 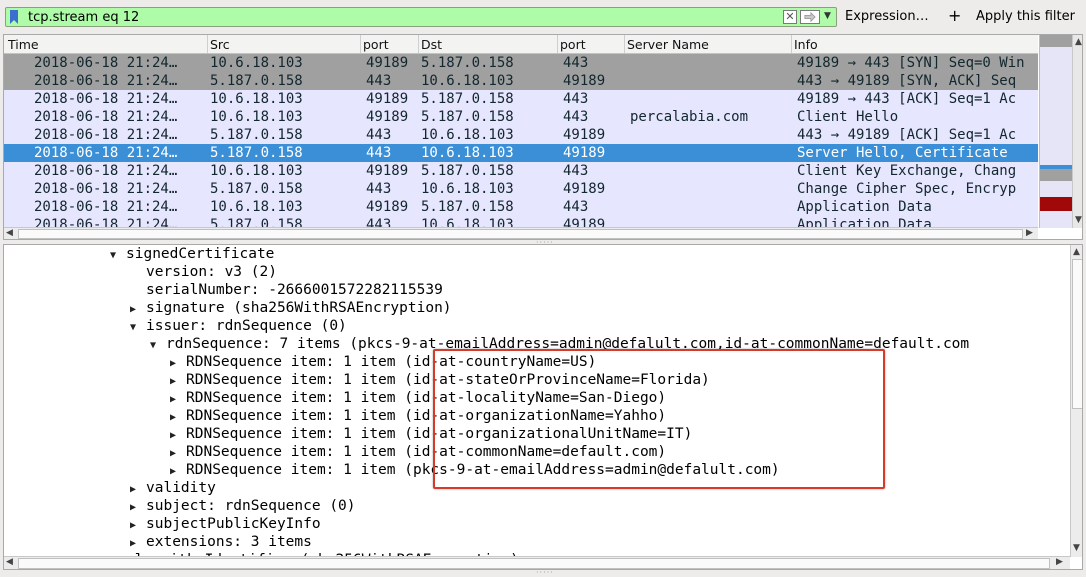 What do you see at coordinates (806, 44) in the screenshot?
I see `column-header: Info` at bounding box center [806, 44].